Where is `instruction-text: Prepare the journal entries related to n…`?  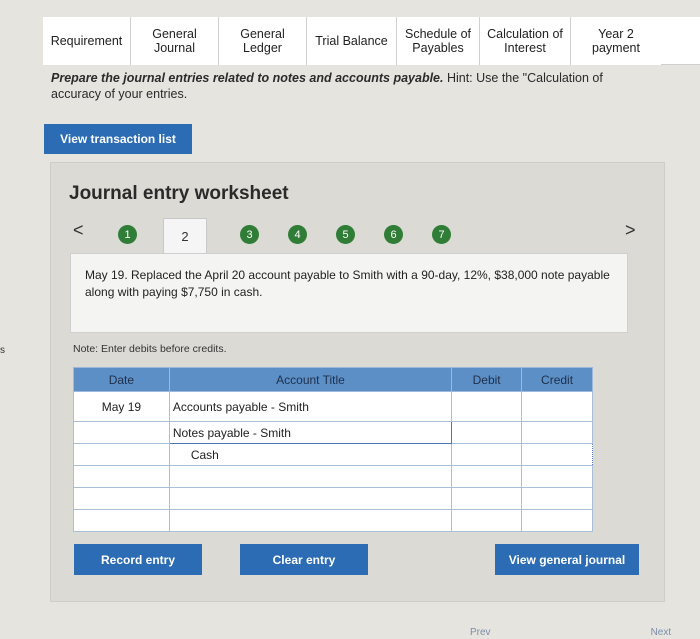 instruction-text: Prepare the journal entries related to n… is located at coordinates (375, 86).